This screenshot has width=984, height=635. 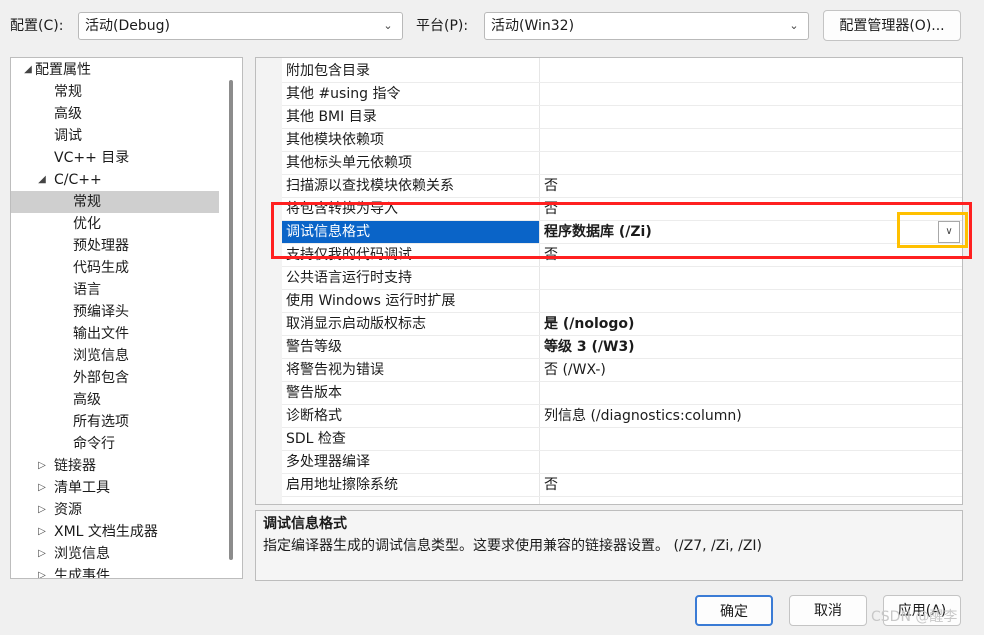 I want to click on config-select: 活动(Debug) ⌄, so click(x=240, y=26).